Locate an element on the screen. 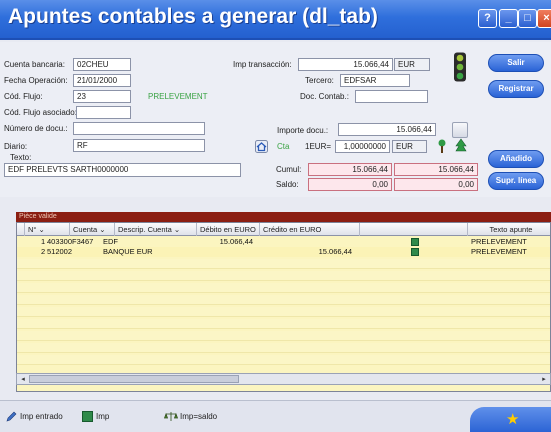 Image resolution: width=551 pixels, height=432 pixels. balance-icon is located at coordinates (171, 416).